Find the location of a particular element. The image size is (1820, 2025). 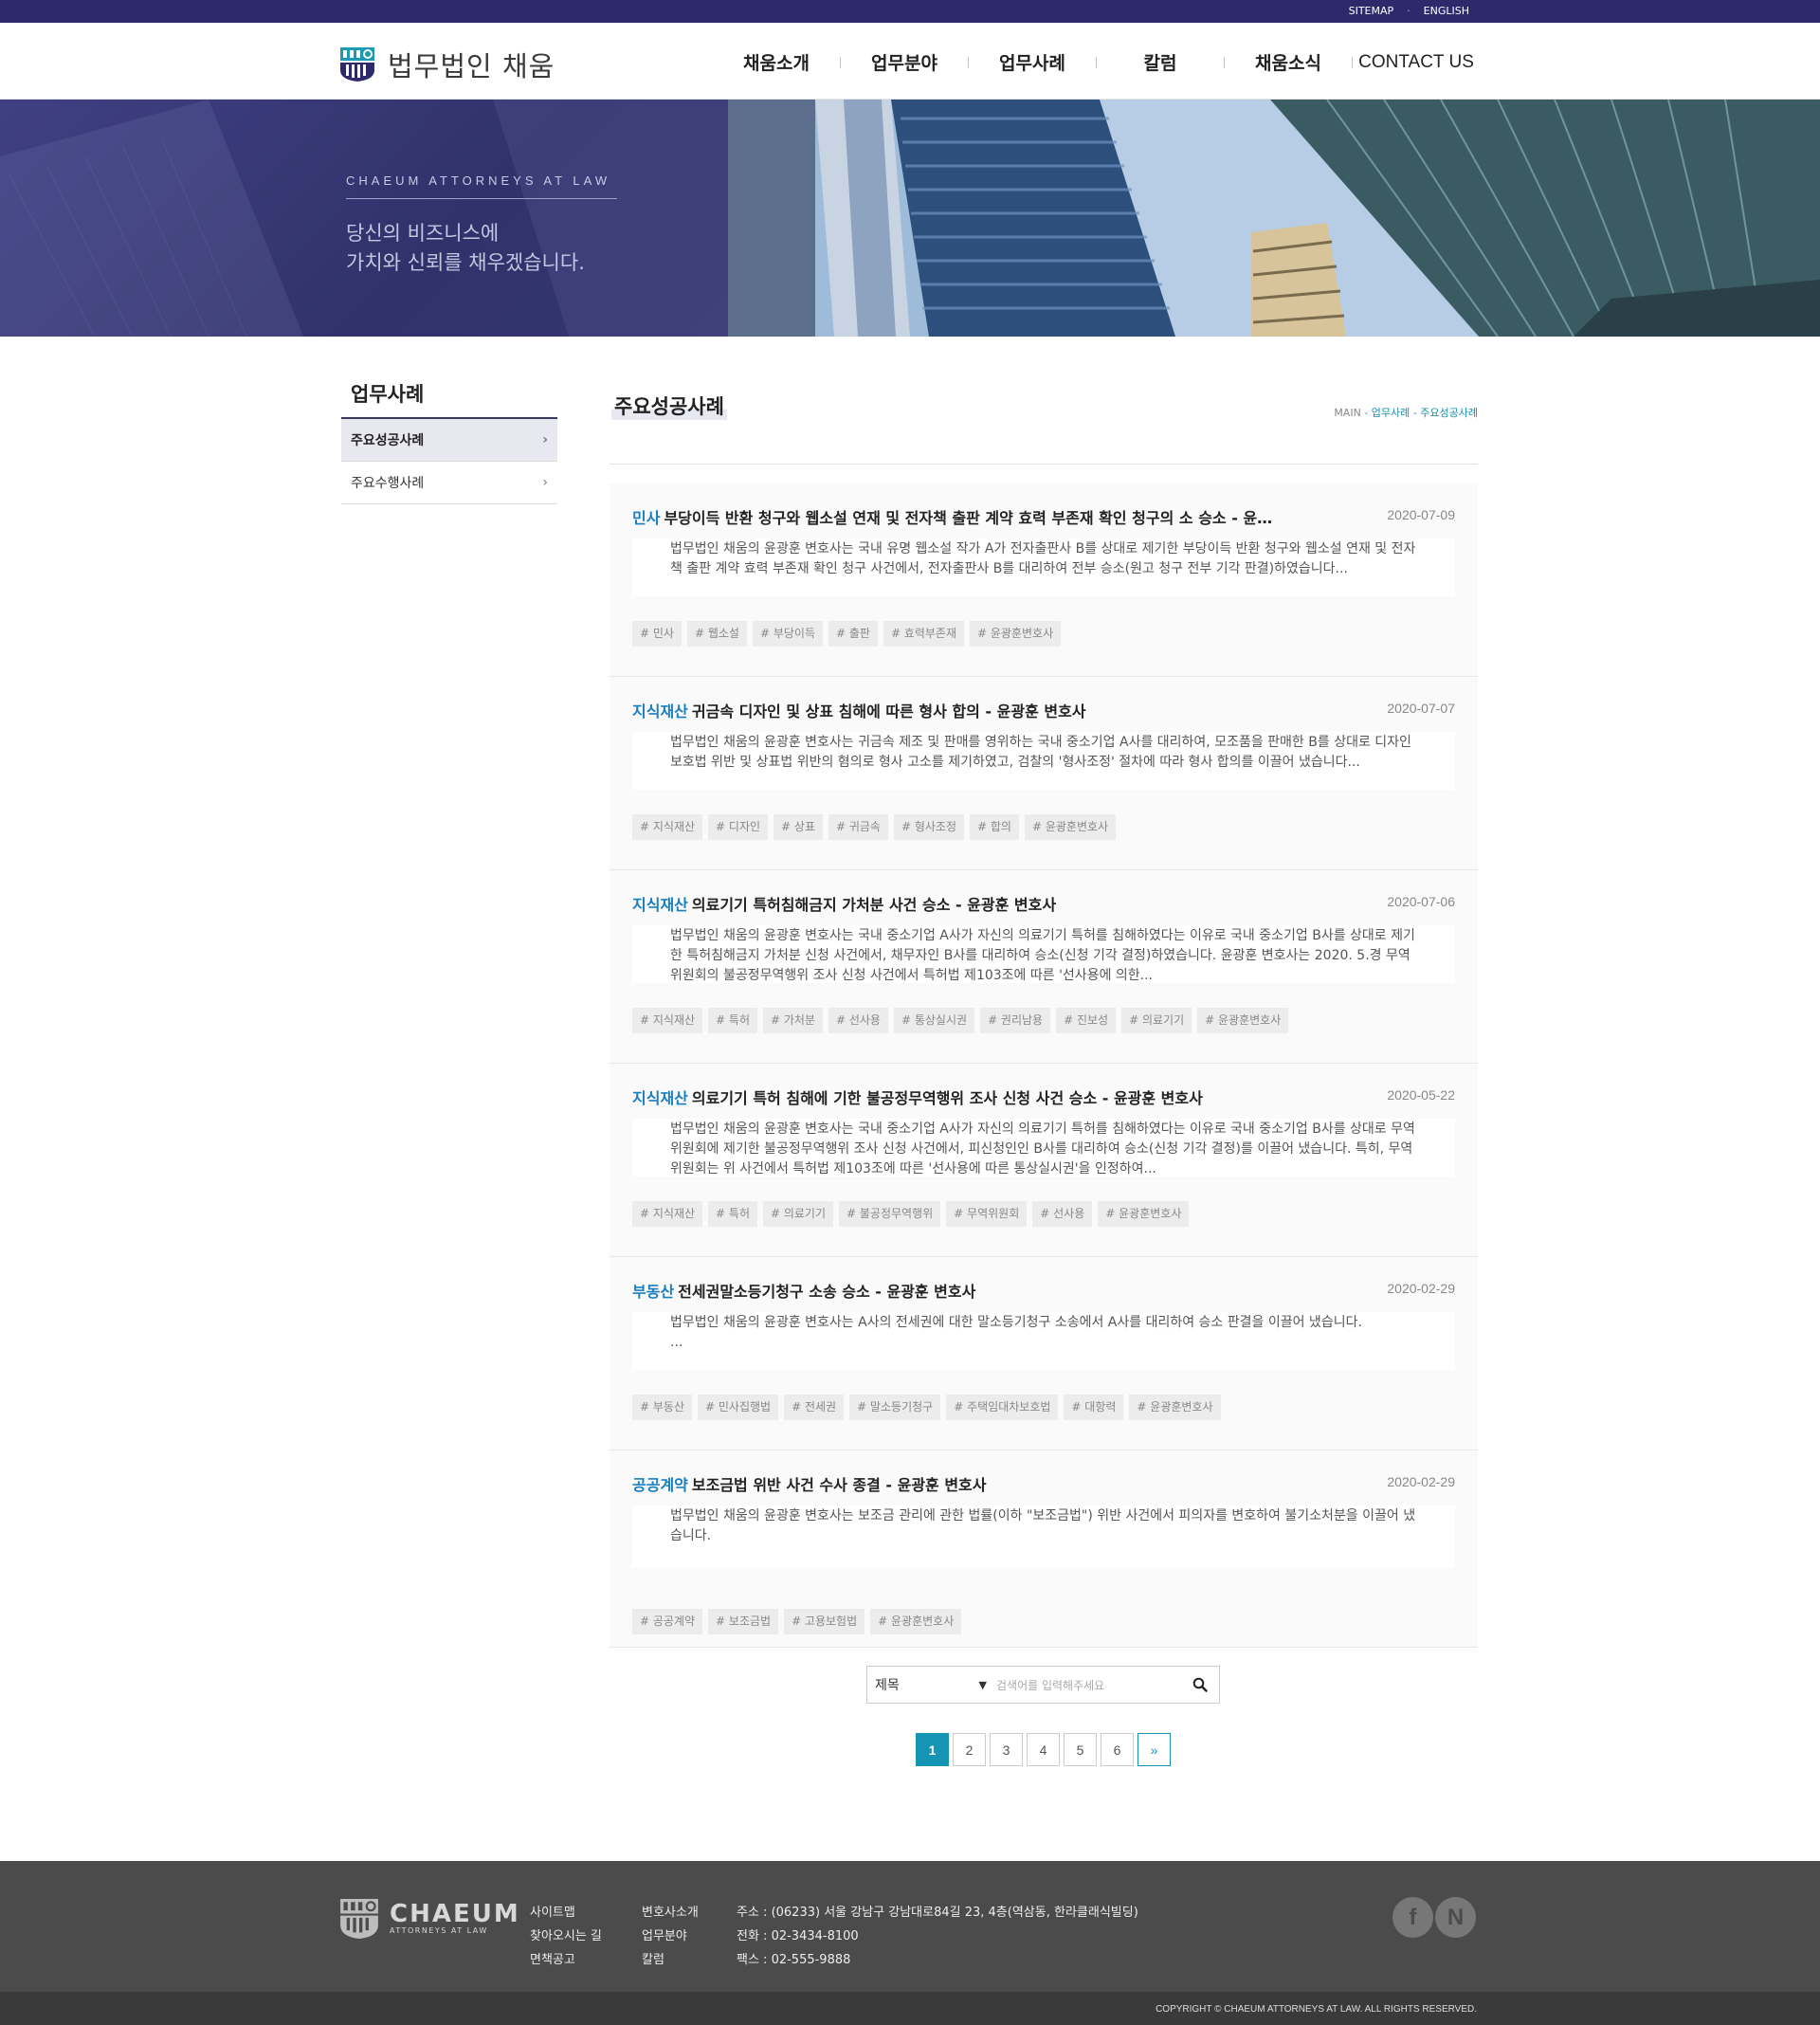

page-6-button: 6 is located at coordinates (1117, 1749).